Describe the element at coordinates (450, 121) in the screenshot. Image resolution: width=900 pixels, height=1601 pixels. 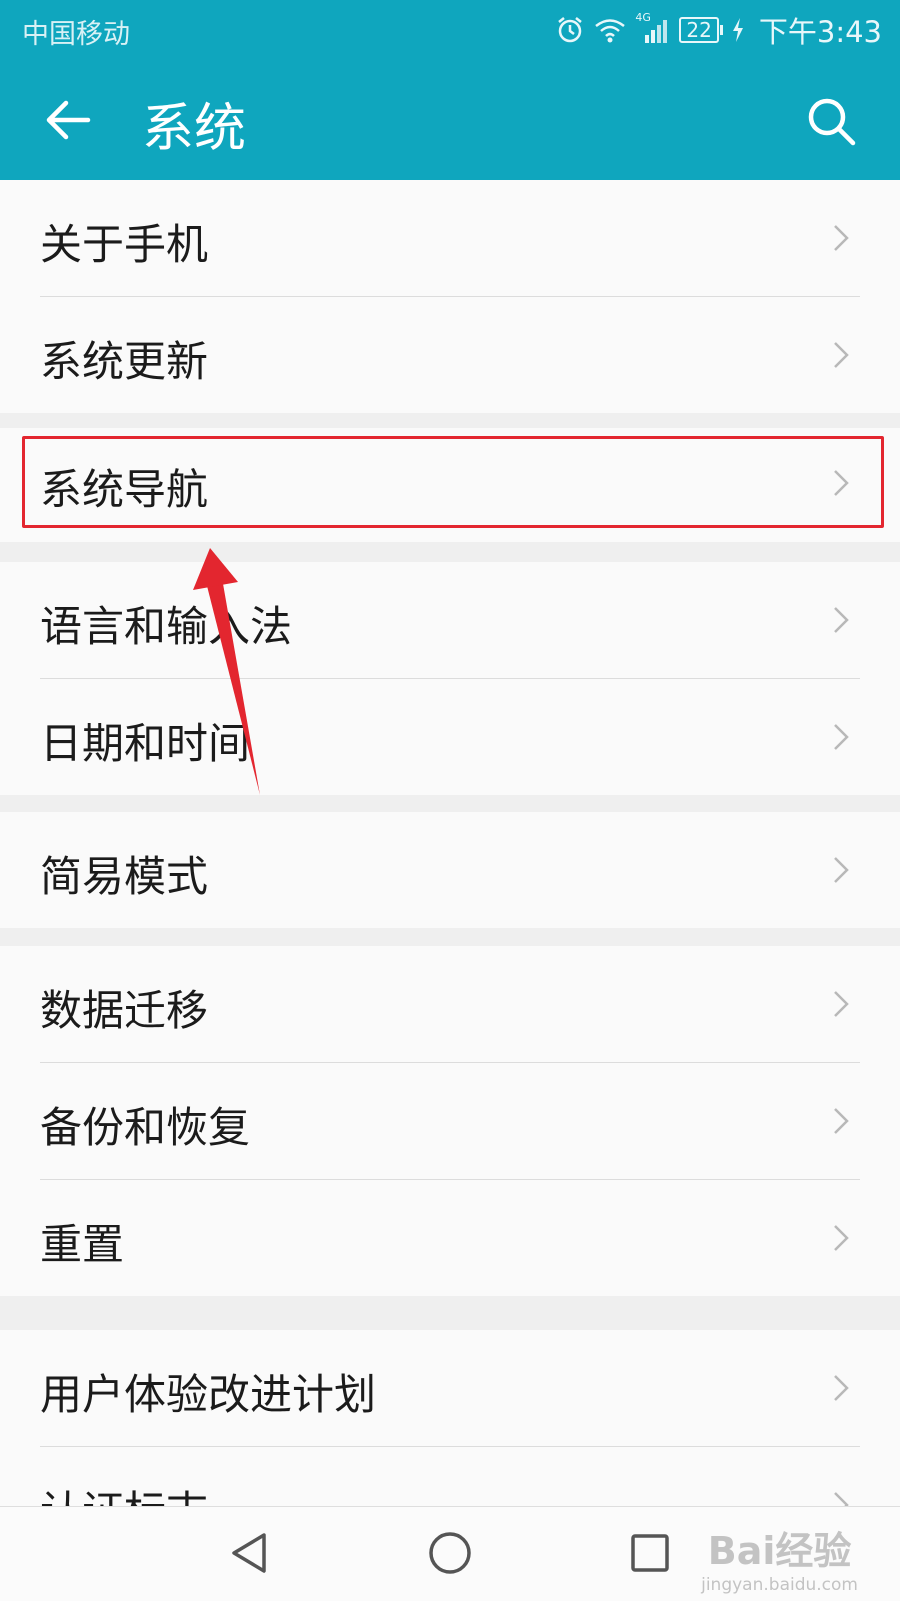
I see `app-bar: 系统` at that location.